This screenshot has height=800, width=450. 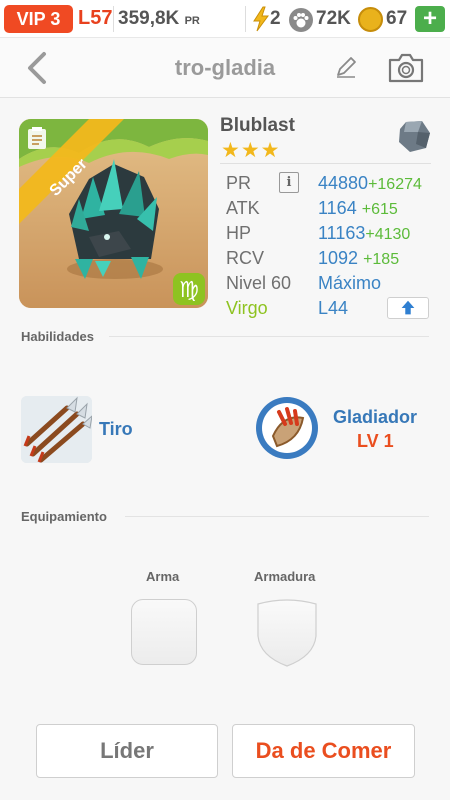 I want to click on paw-count: 72K, so click(x=333, y=18).